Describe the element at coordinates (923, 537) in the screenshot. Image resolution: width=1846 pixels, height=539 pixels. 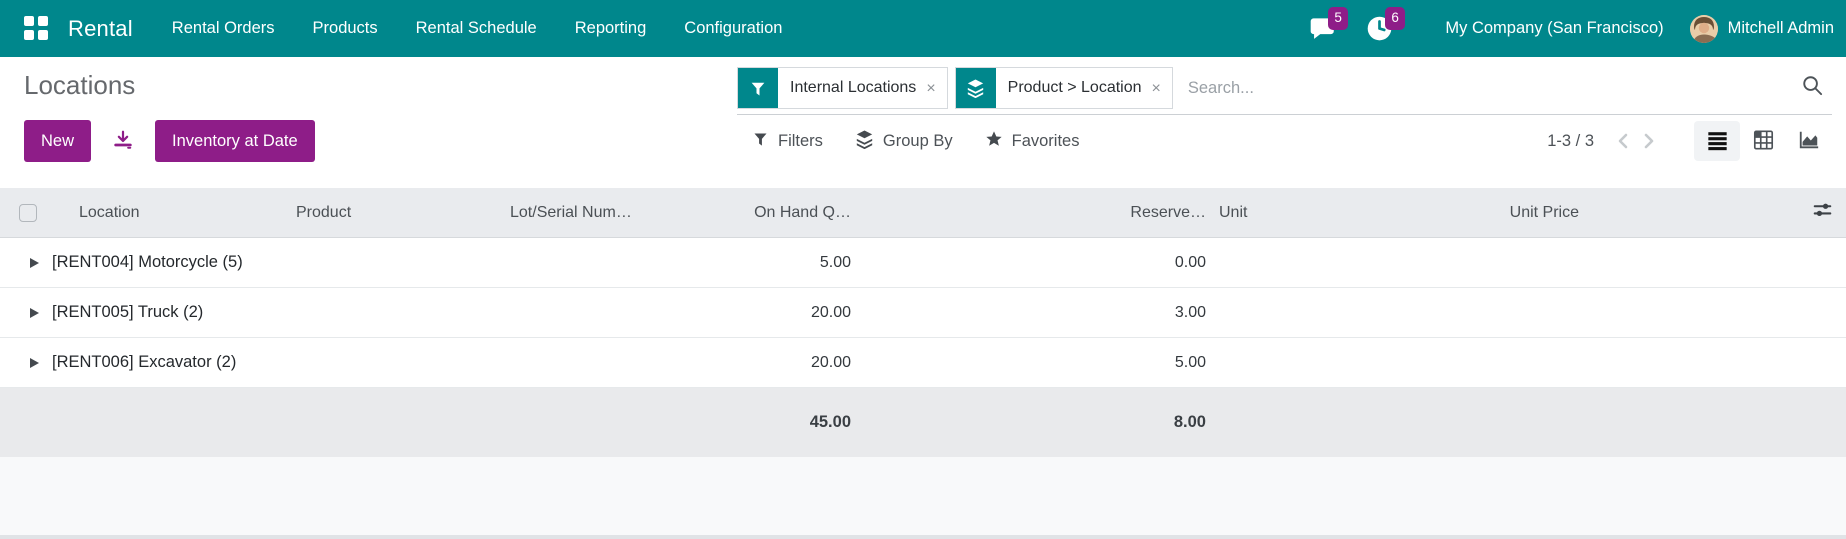
I see `bottom-edge` at that location.